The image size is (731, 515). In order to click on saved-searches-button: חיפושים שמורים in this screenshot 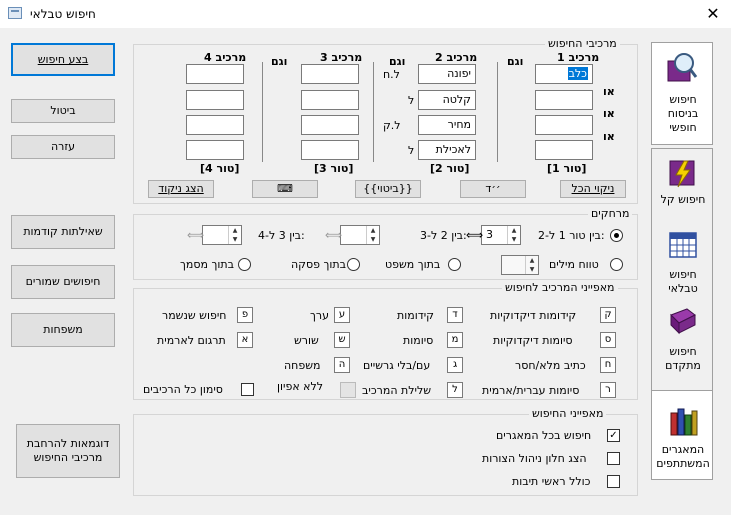, I will do `click(63, 282)`.